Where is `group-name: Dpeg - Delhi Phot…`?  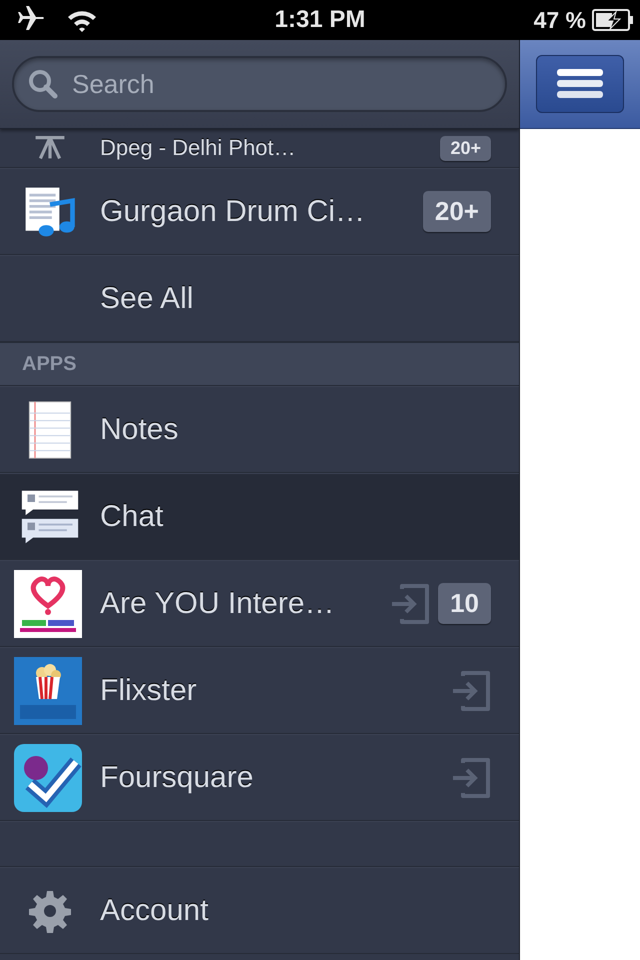
group-name: Dpeg - Delhi Phot… is located at coordinates (198, 148).